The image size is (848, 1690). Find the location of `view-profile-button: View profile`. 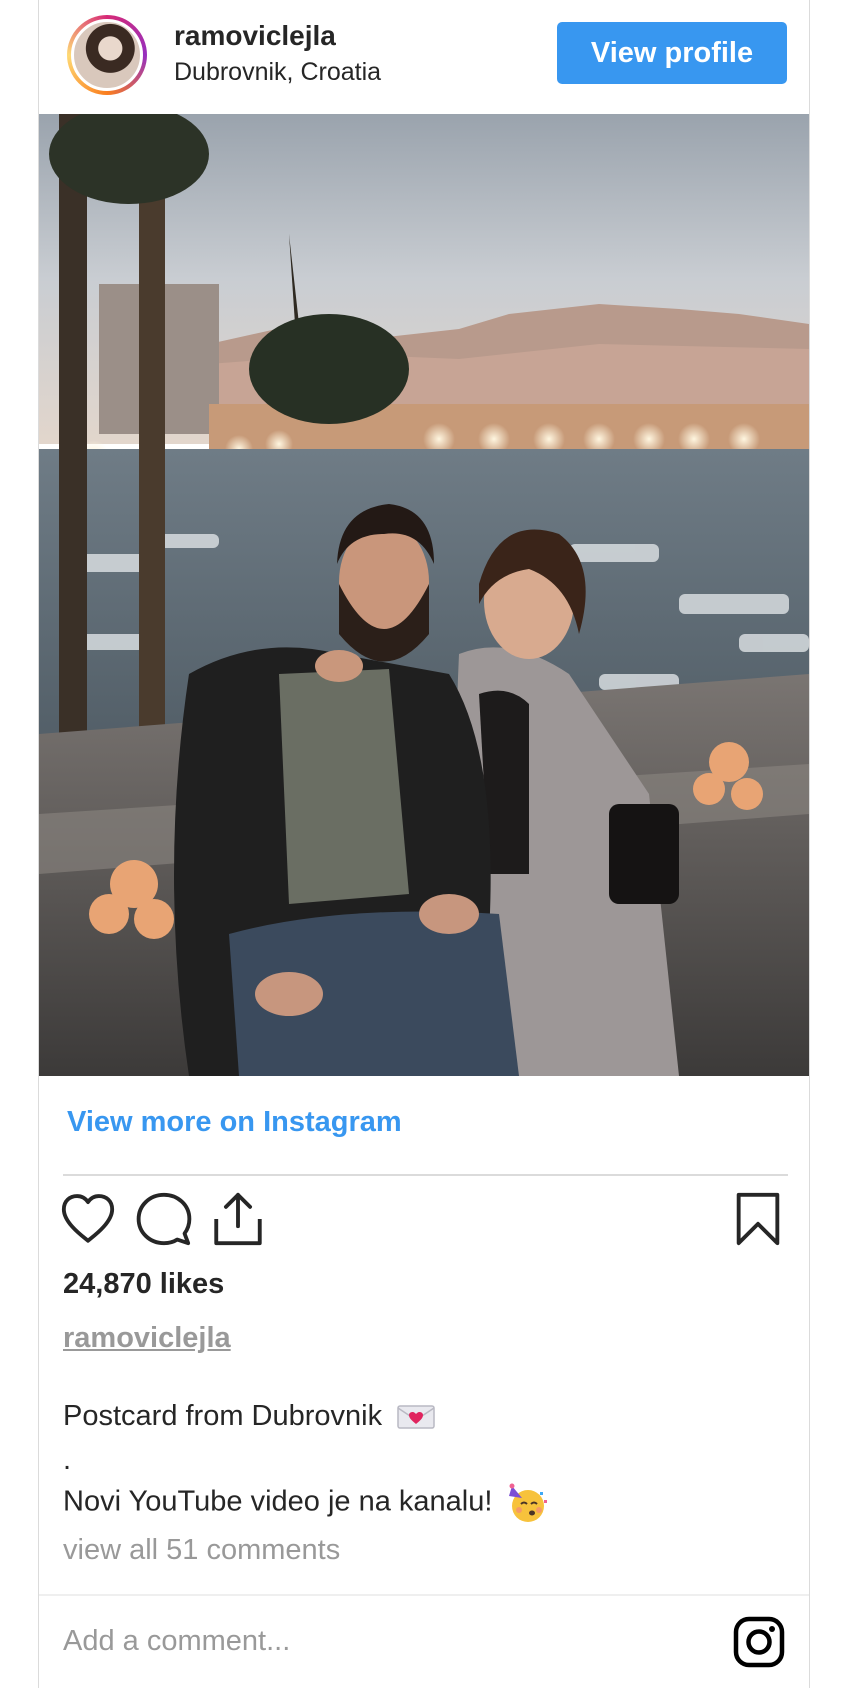

view-profile-button: View profile is located at coordinates (672, 53).